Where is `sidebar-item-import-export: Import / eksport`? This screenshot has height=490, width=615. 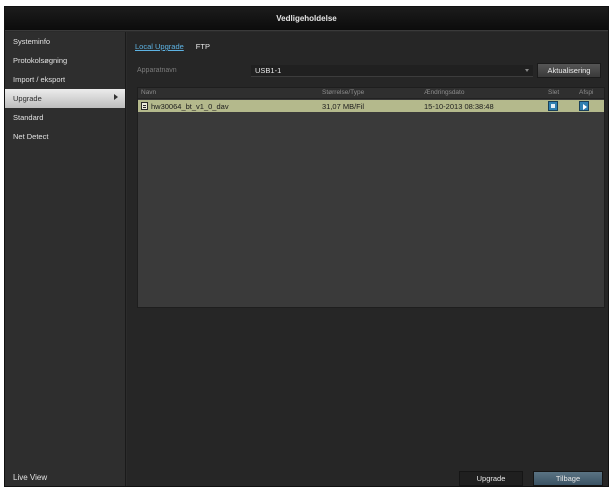 sidebar-item-import-export: Import / eksport is located at coordinates (65, 79).